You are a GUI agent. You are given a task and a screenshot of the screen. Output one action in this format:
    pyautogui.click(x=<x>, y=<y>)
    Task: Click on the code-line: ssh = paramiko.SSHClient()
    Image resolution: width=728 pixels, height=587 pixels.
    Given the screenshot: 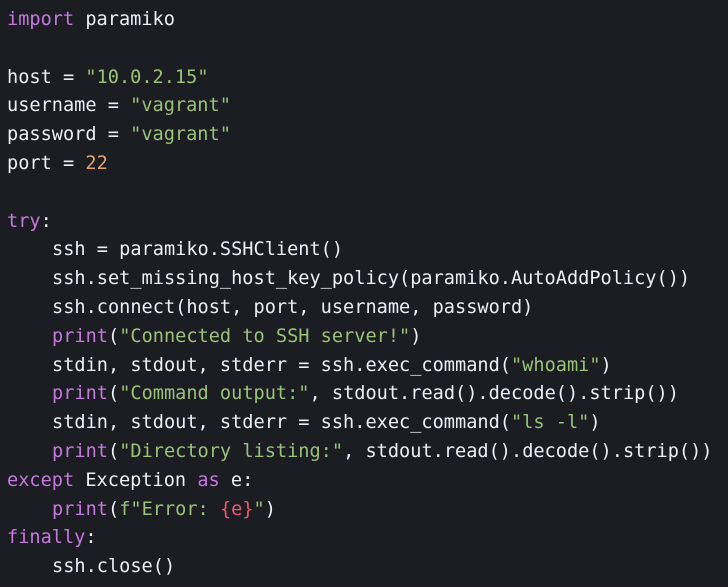 What is the action you would take?
    pyautogui.click(x=367, y=250)
    